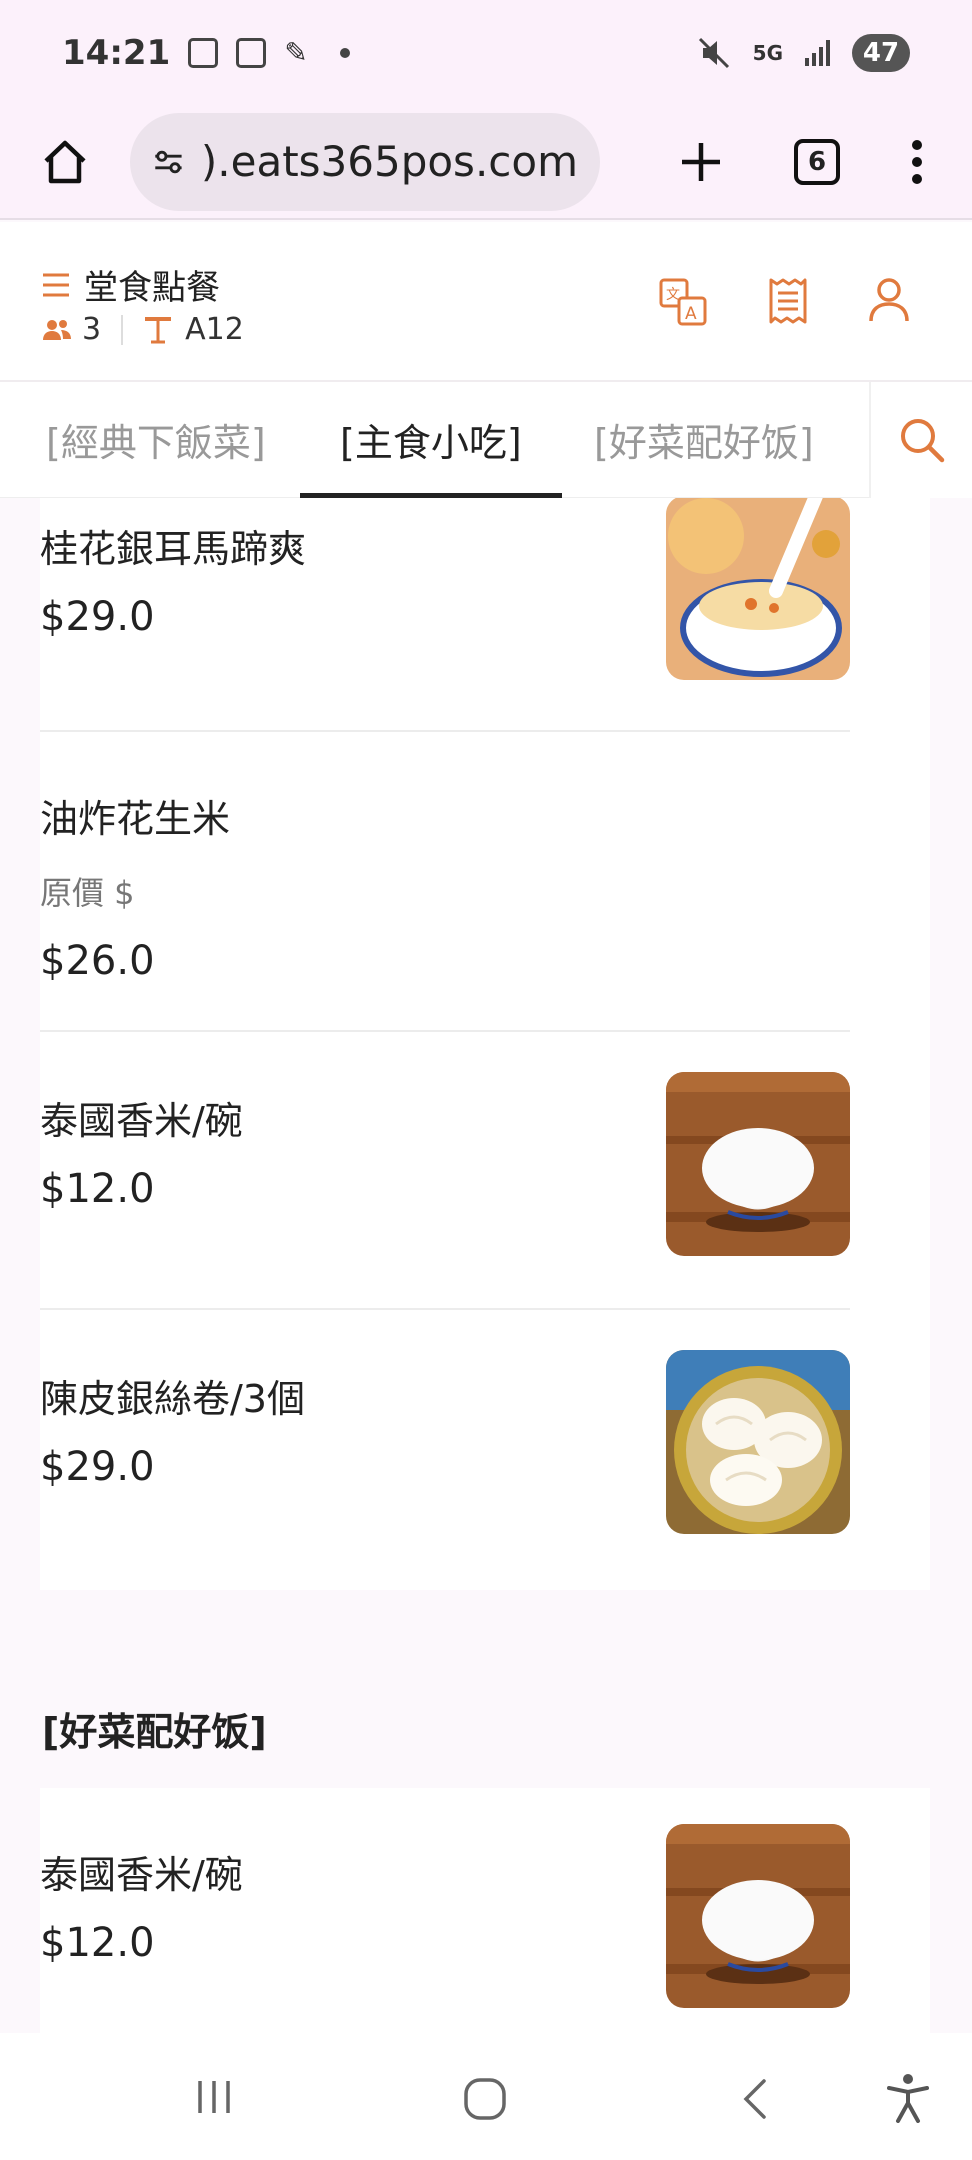  What do you see at coordinates (431, 440) in the screenshot?
I see `tab-staples-snacks: [主食小吃]` at bounding box center [431, 440].